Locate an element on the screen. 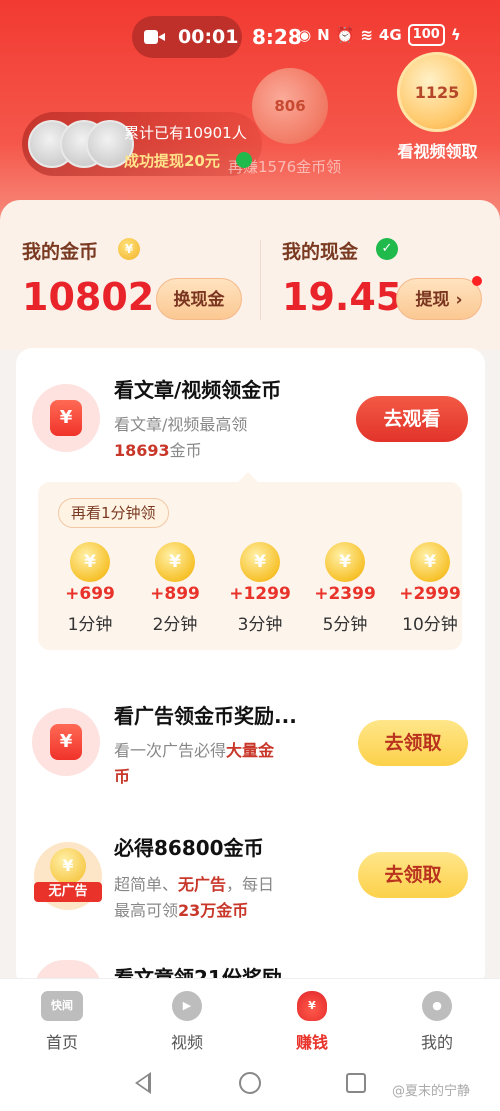 Image resolution: width=500 pixels, height=1111 pixels. status-icons: ◉ N ⏰ ≋ 4G 100 ϟ is located at coordinates (379, 35).